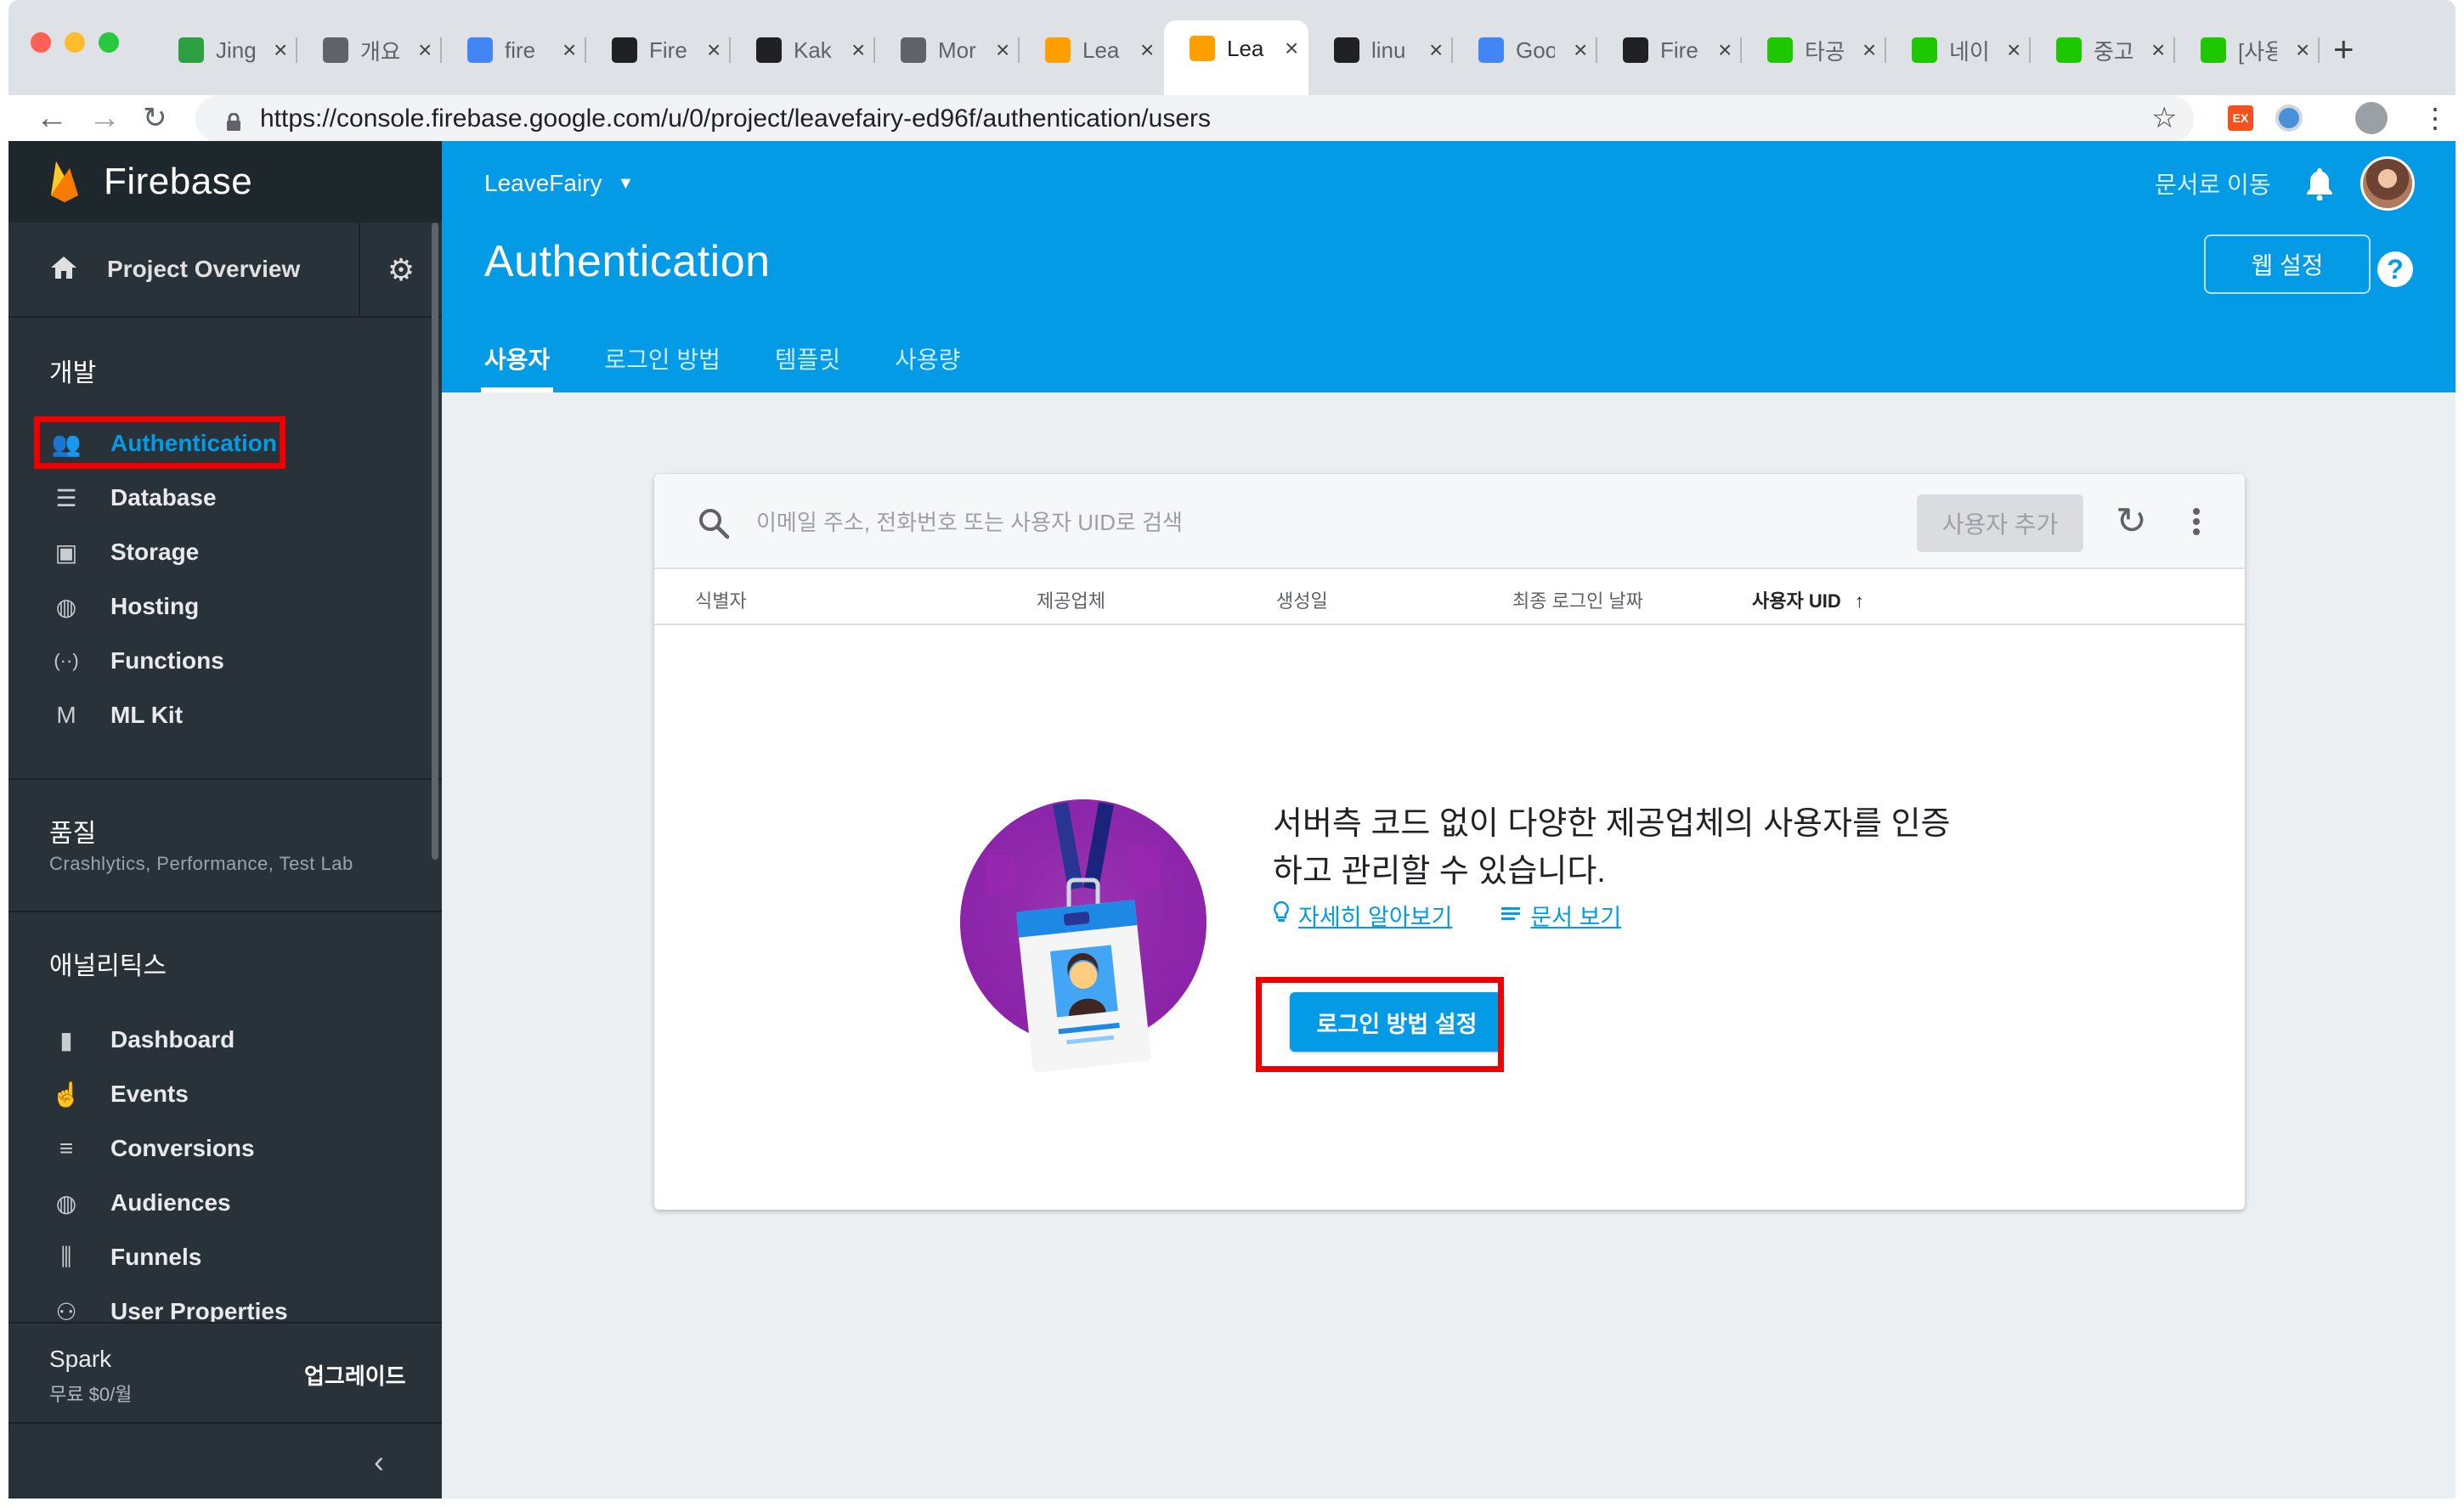 The height and width of the screenshot is (1507, 2464). Describe the element at coordinates (2213, 183) in the screenshot. I see `go-to-docs-link: 문서로 이동` at that location.